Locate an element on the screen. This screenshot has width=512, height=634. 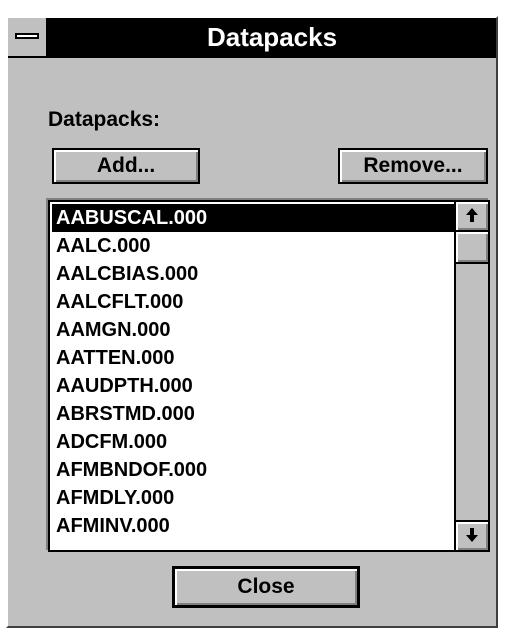
list-item: AFMINV.000 is located at coordinates (254, 526).